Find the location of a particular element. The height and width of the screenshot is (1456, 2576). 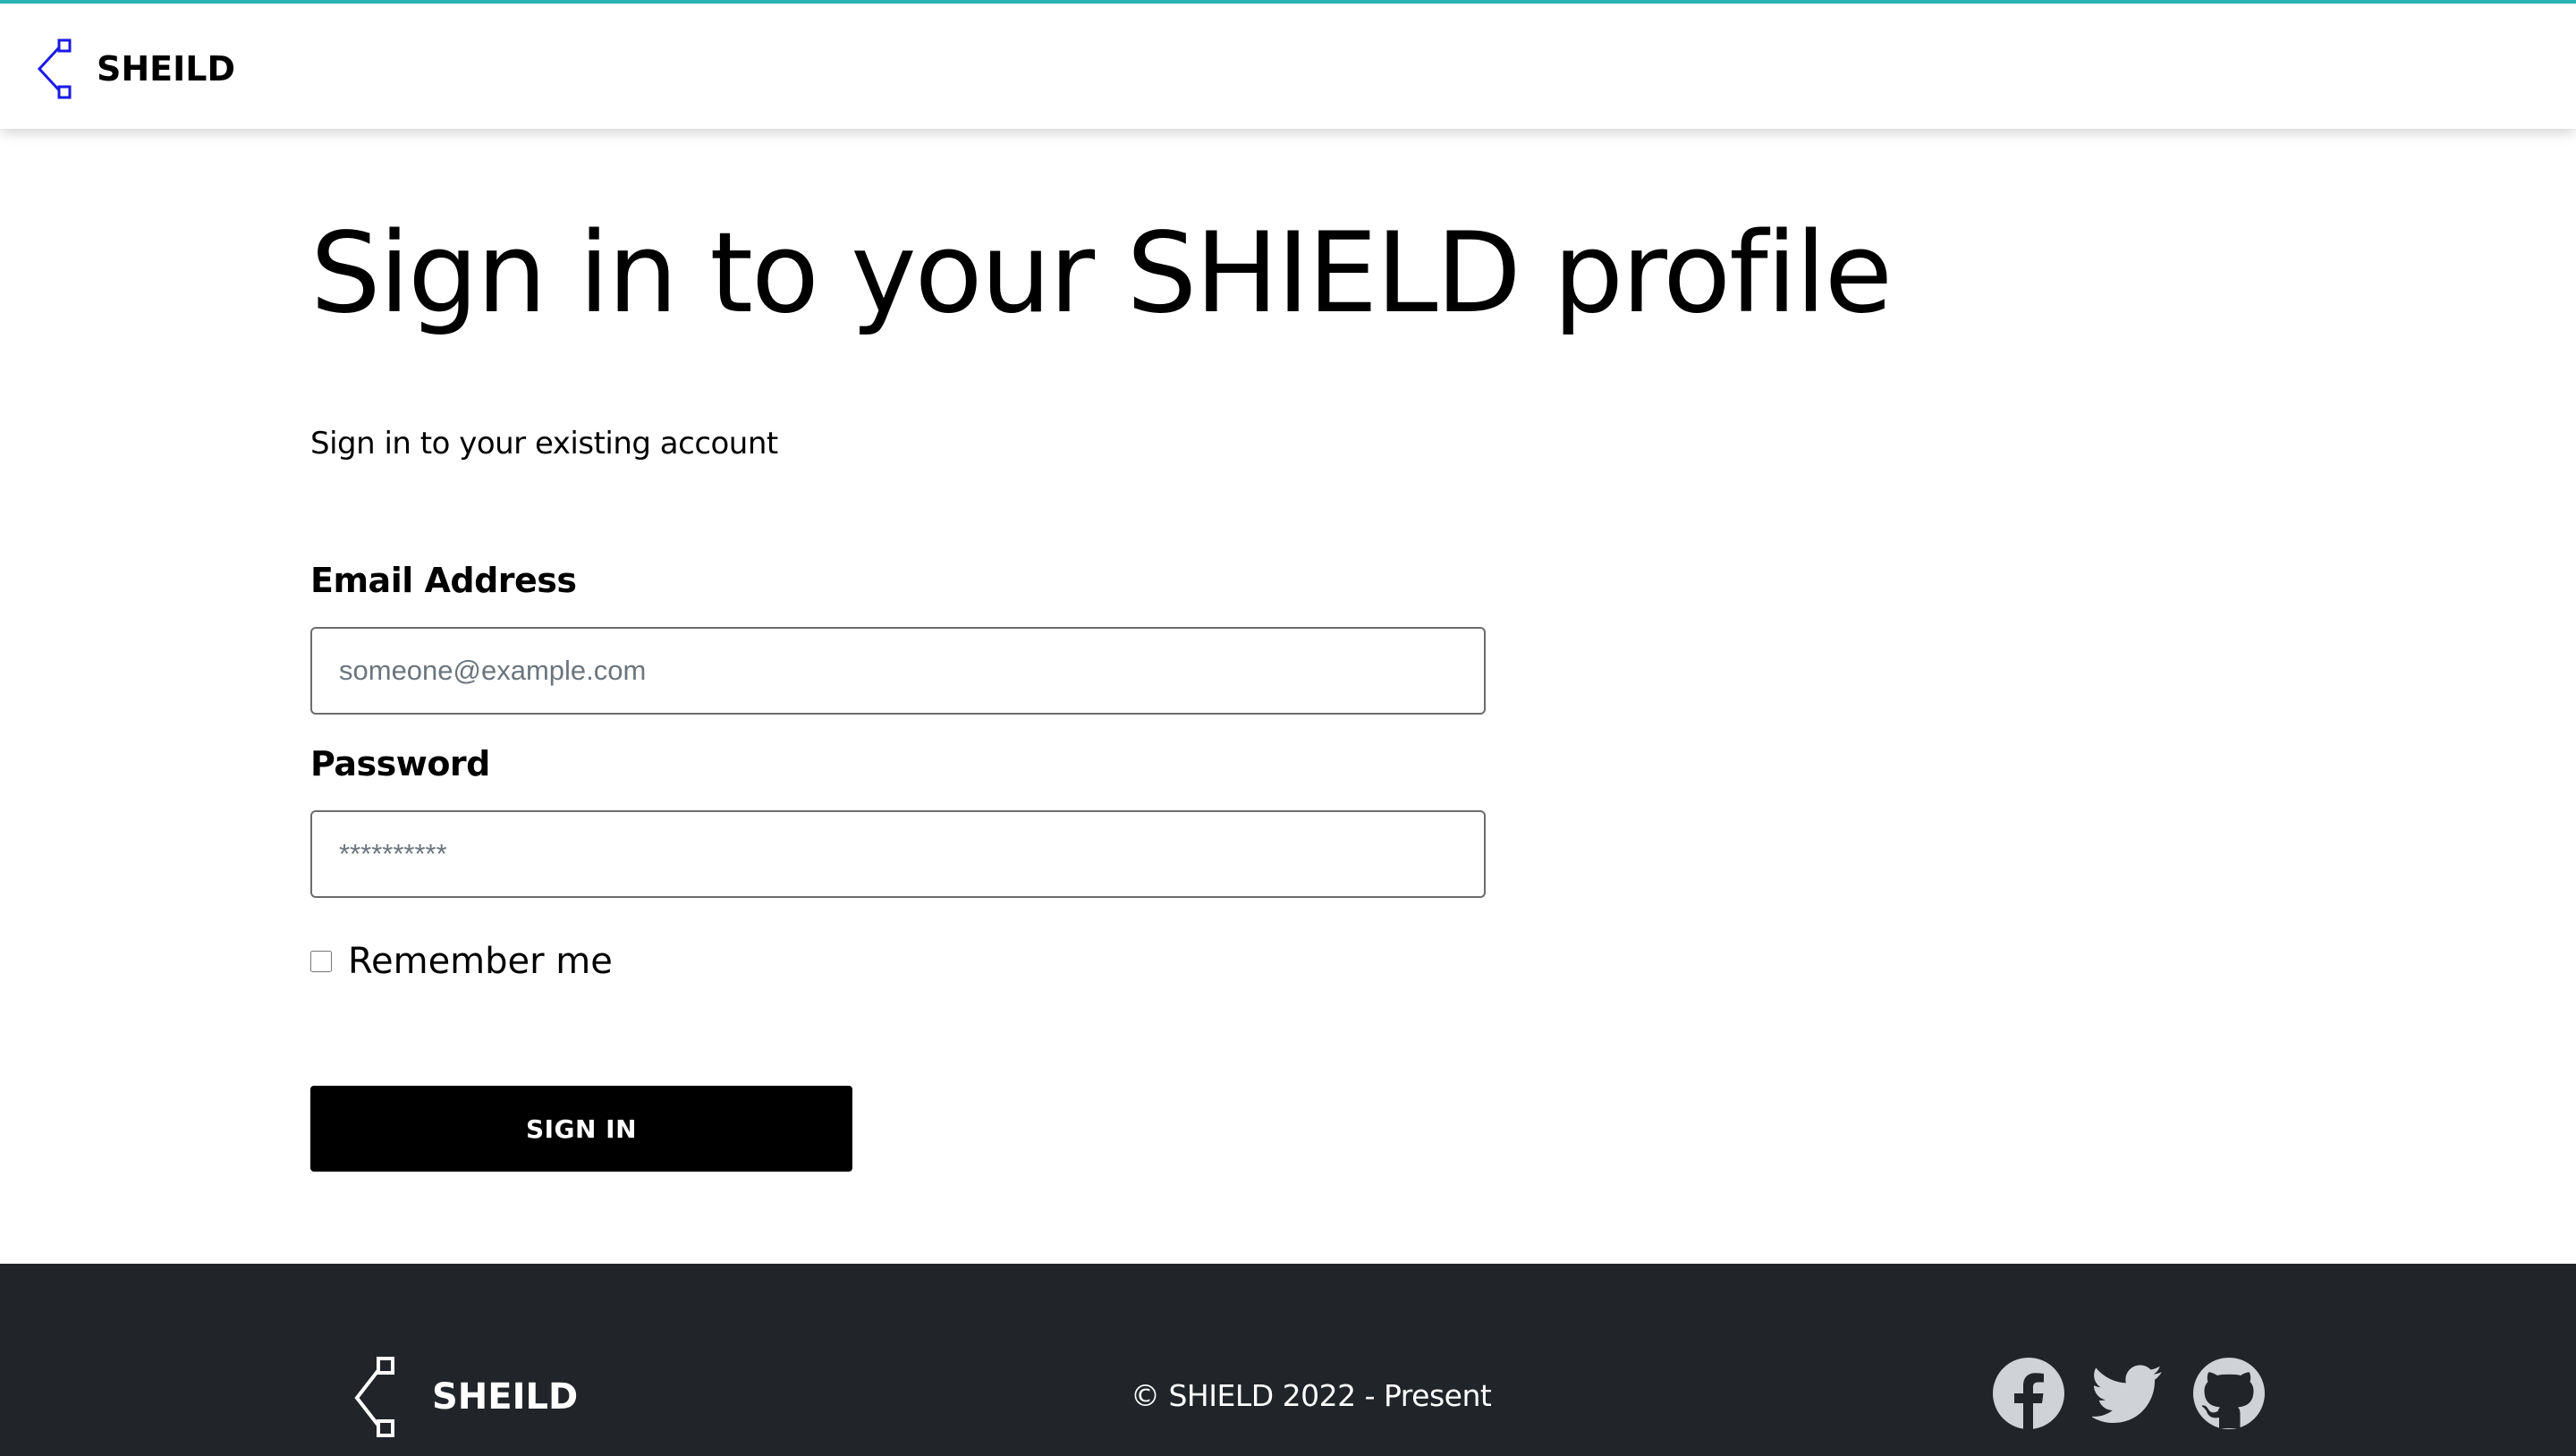

page-title: Sign in to your SHIELD profile is located at coordinates (1101, 273).